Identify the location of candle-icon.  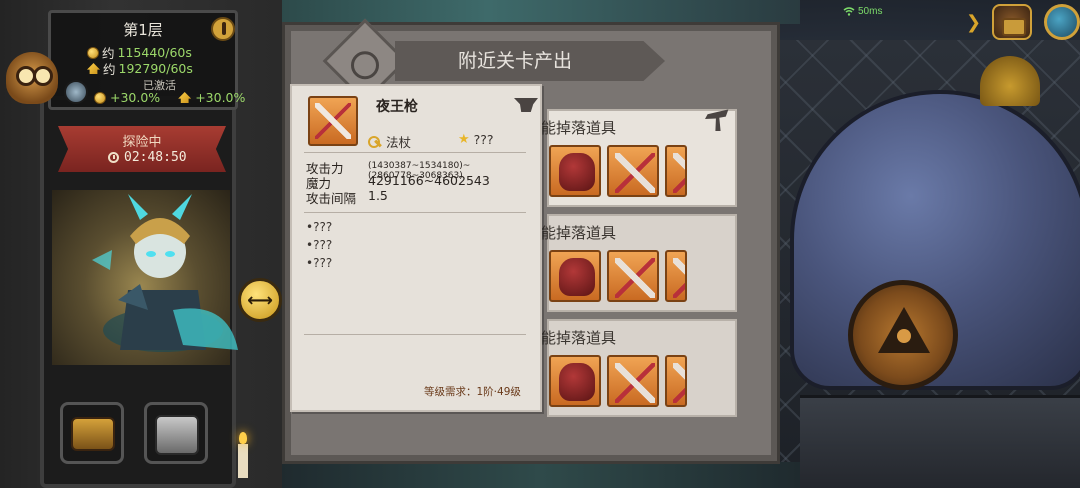
(244, 455).